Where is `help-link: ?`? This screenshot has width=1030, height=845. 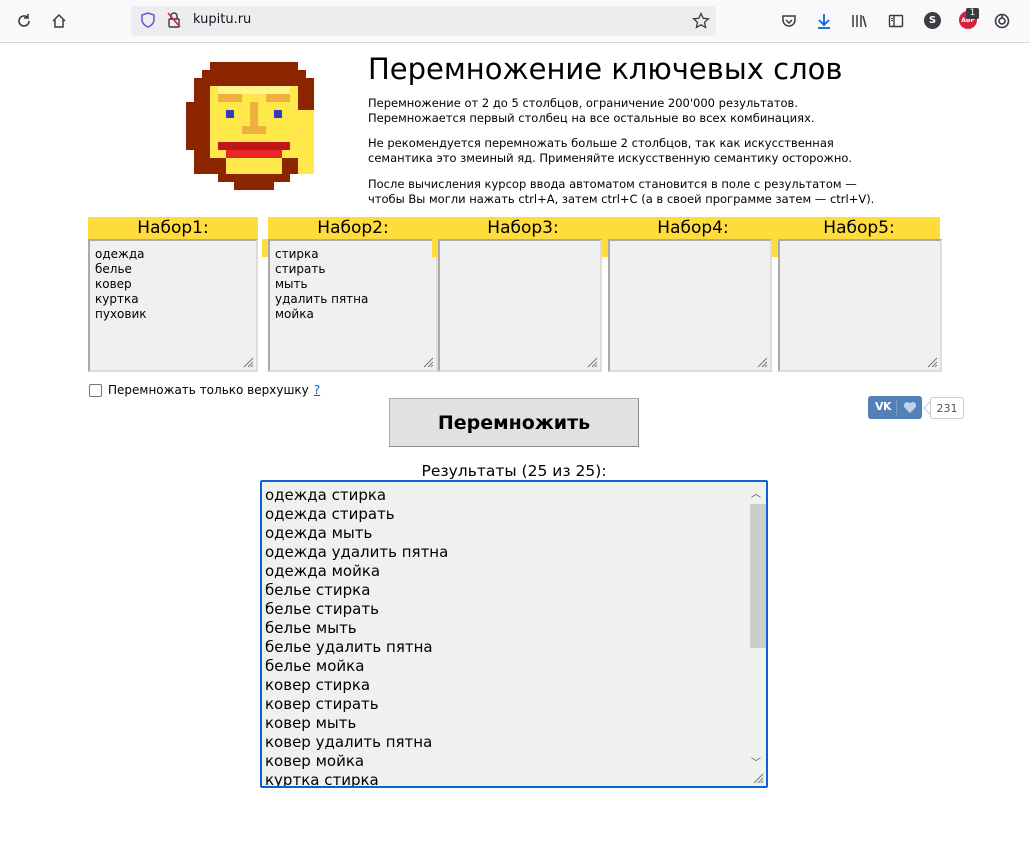
help-link: ? is located at coordinates (317, 390).